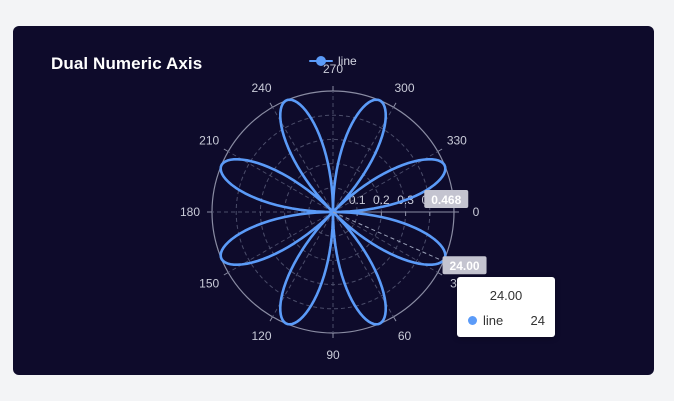  Describe the element at coordinates (537, 320) in the screenshot. I see `tooltip-series-value: 24` at that location.